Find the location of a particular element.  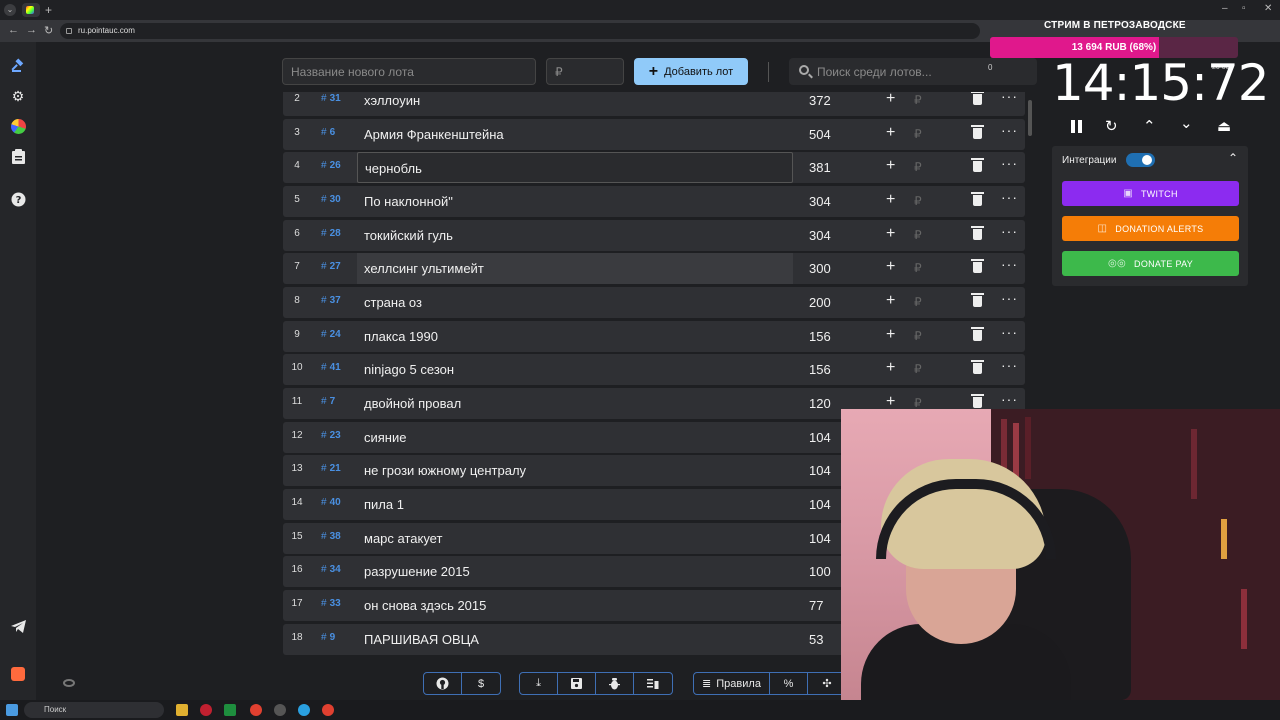

lot-amount: 77 is located at coordinates (816, 605).